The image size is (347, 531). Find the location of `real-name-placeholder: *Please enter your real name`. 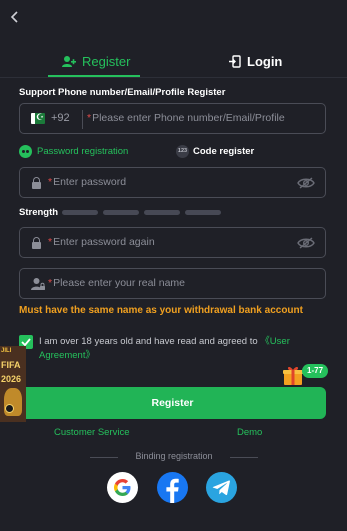

real-name-placeholder: *Please enter your real name is located at coordinates (116, 283).